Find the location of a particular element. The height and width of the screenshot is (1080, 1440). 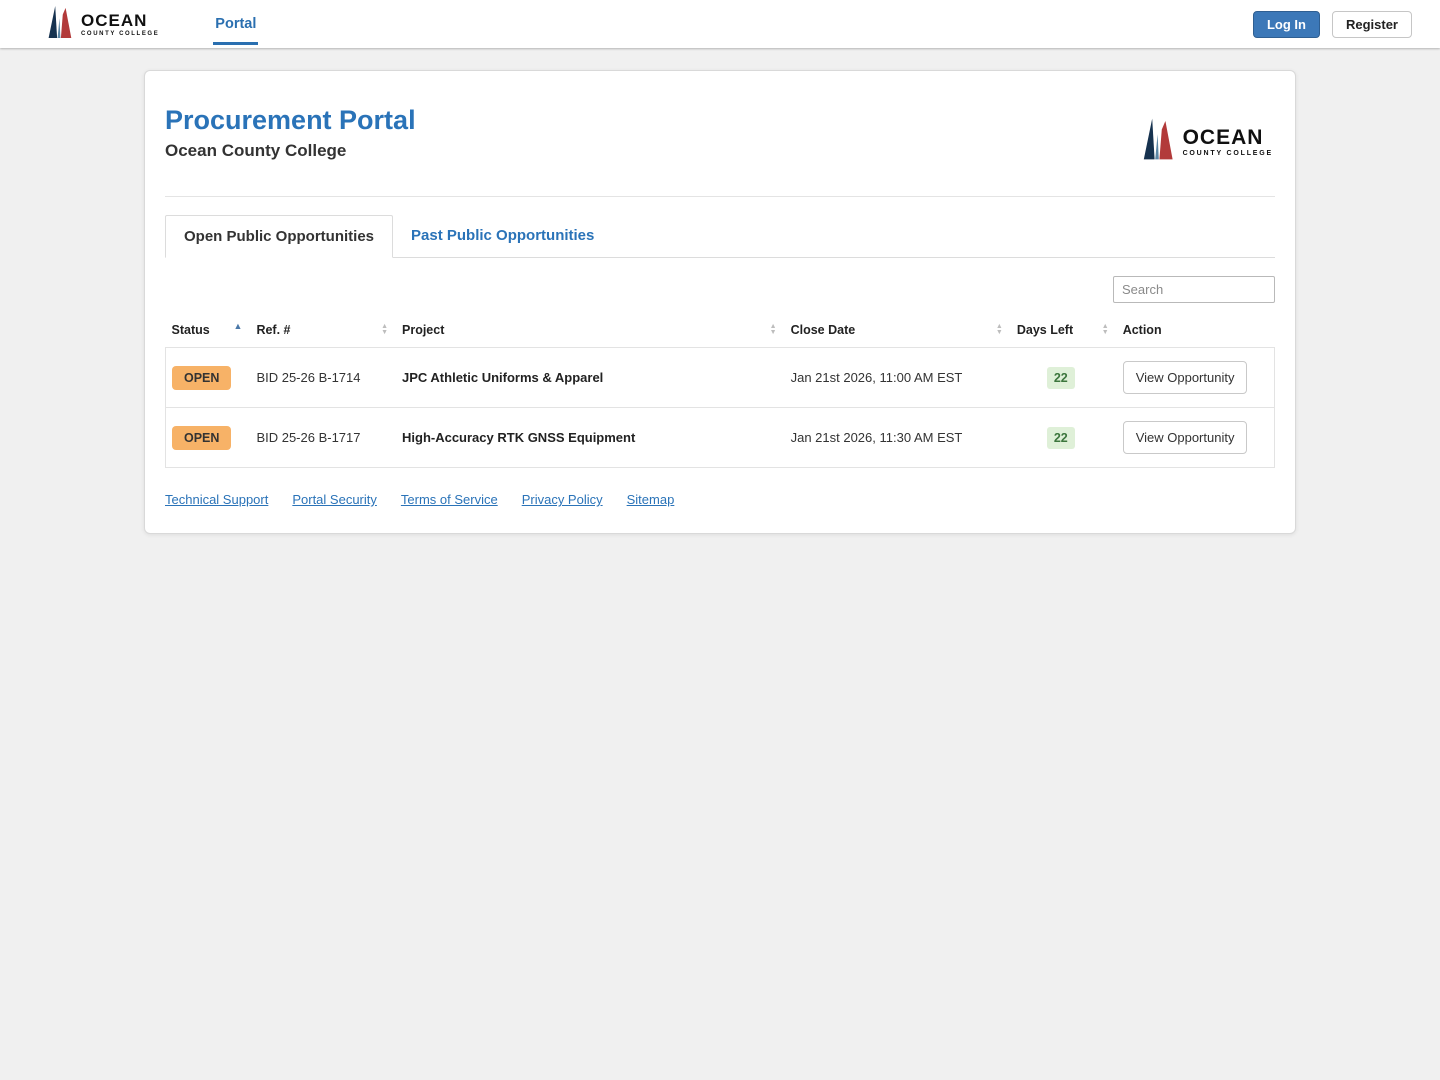

column-label: Ref. # is located at coordinates (273, 330).